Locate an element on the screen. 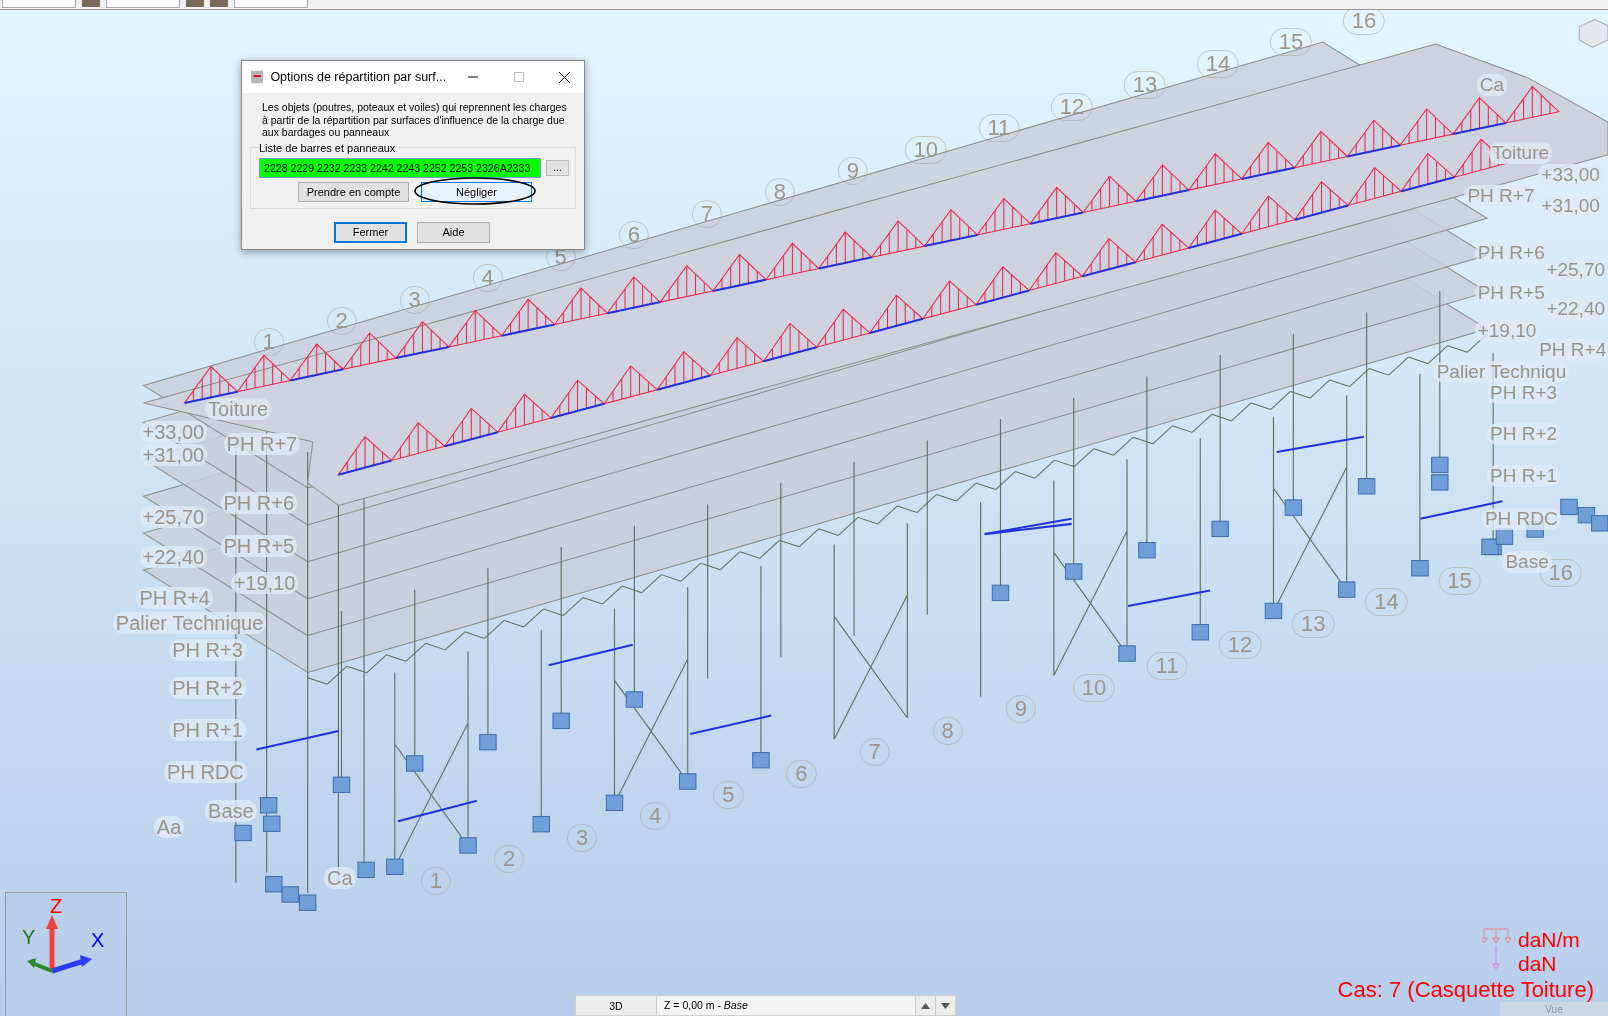 This screenshot has height=1016, width=1608. level-field: Z = 0,00 m - Base is located at coordinates (786, 1005).